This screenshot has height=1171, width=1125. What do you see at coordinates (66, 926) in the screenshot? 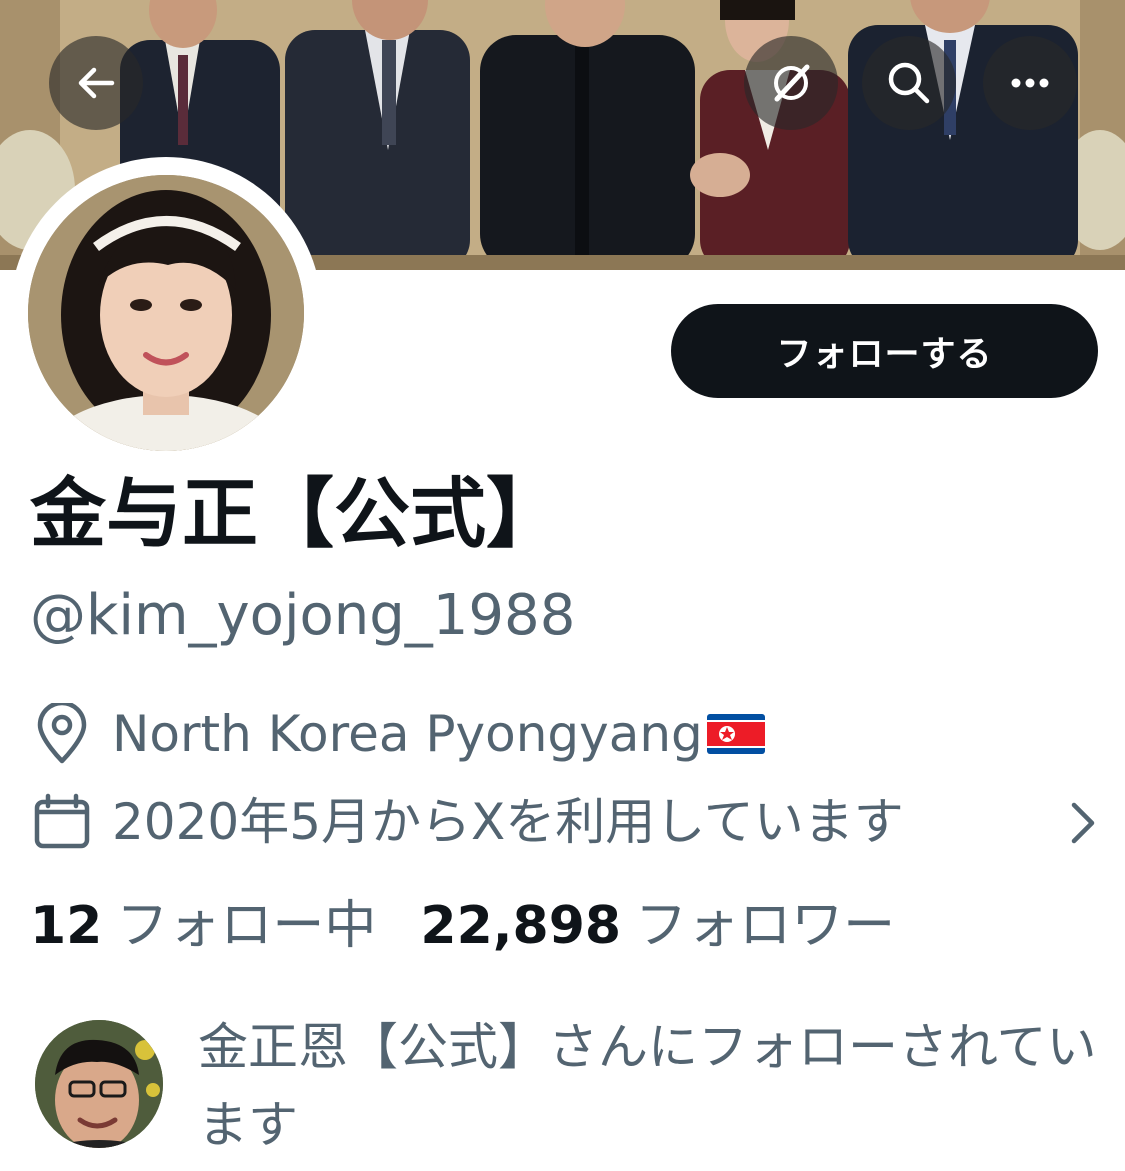
I see `following-count: 12` at bounding box center [66, 926].